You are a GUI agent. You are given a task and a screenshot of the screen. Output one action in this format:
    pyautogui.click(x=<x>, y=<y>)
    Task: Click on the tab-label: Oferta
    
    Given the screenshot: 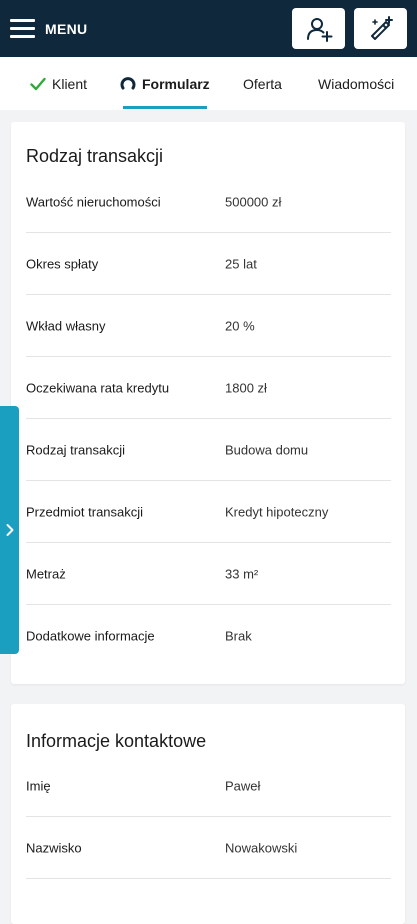 What is the action you would take?
    pyautogui.click(x=262, y=83)
    